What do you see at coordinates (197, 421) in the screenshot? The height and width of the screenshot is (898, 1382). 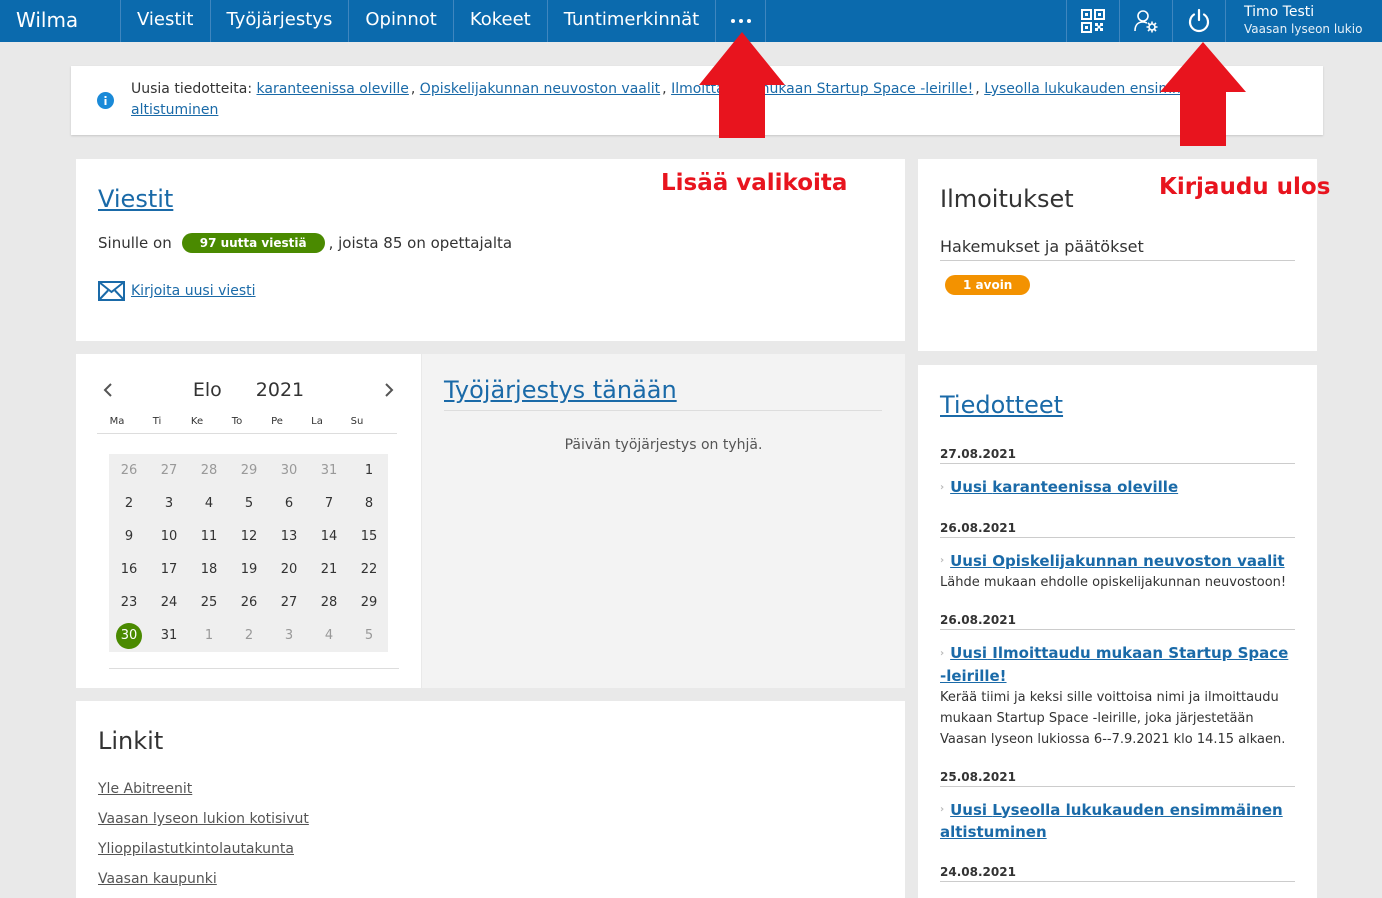 I see `weekday-label: Ke` at bounding box center [197, 421].